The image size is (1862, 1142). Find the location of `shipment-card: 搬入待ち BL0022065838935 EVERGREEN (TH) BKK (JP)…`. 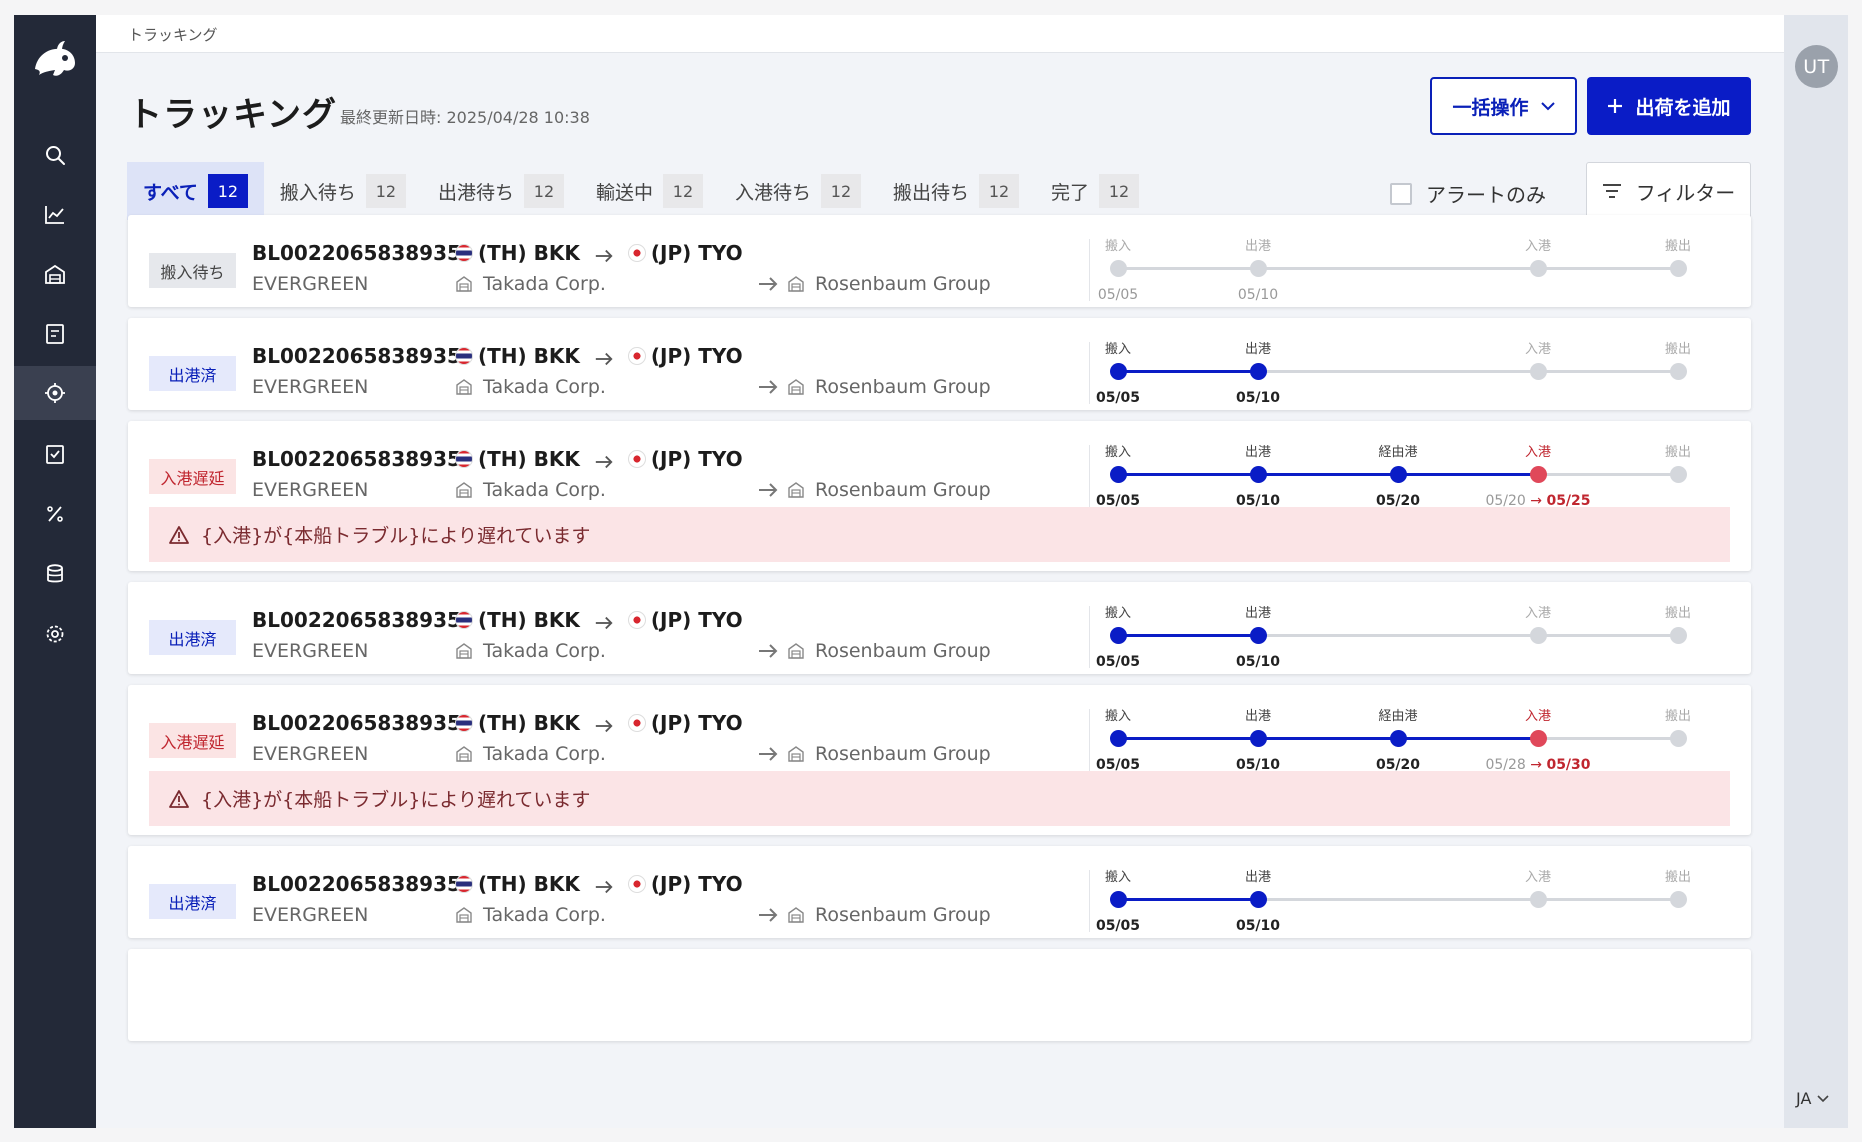

shipment-card: 搬入待ち BL0022065838935 EVERGREEN (TH) BKK (JP)… is located at coordinates (939, 261).